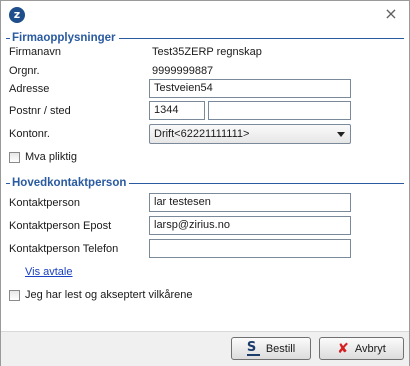  I want to click on terms-checkbox-row: Jeg har lest og akseptert vilkårene, so click(101, 295).